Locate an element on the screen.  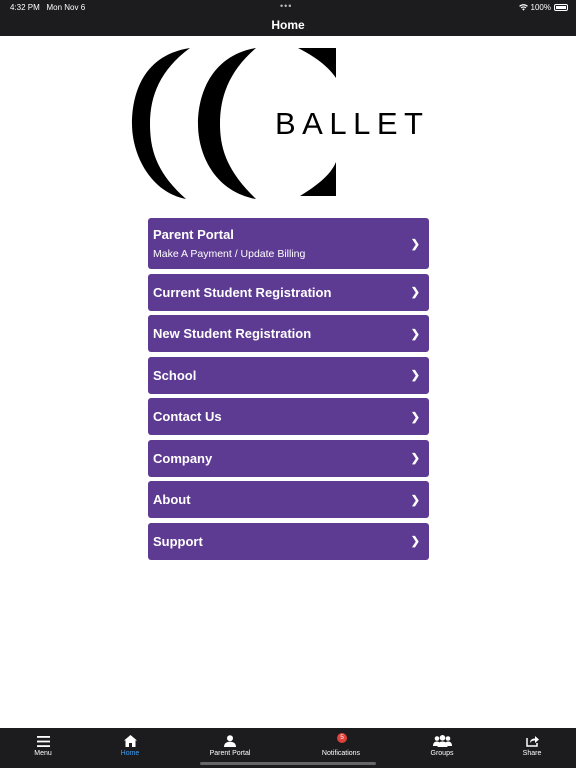
tab-parent-portal: Parent Portal is located at coordinates (230, 745).